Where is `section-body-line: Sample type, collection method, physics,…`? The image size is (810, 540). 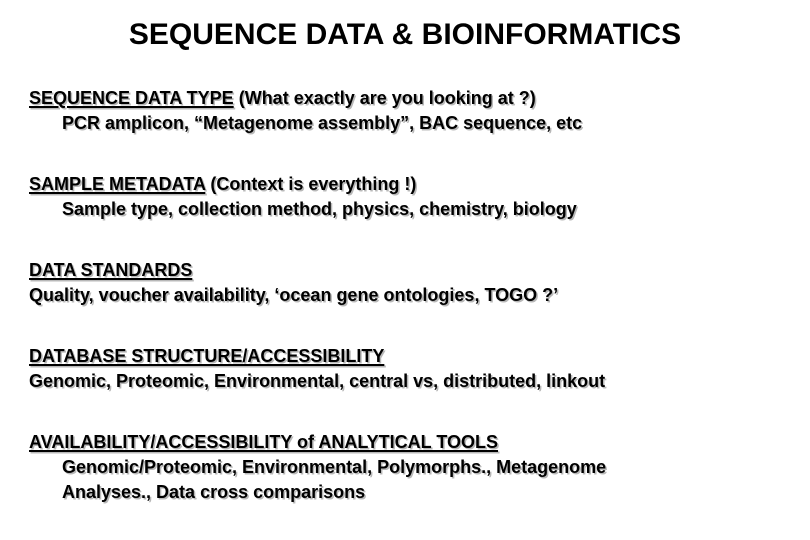 section-body-line: Sample type, collection method, physics,… is located at coordinates (319, 209).